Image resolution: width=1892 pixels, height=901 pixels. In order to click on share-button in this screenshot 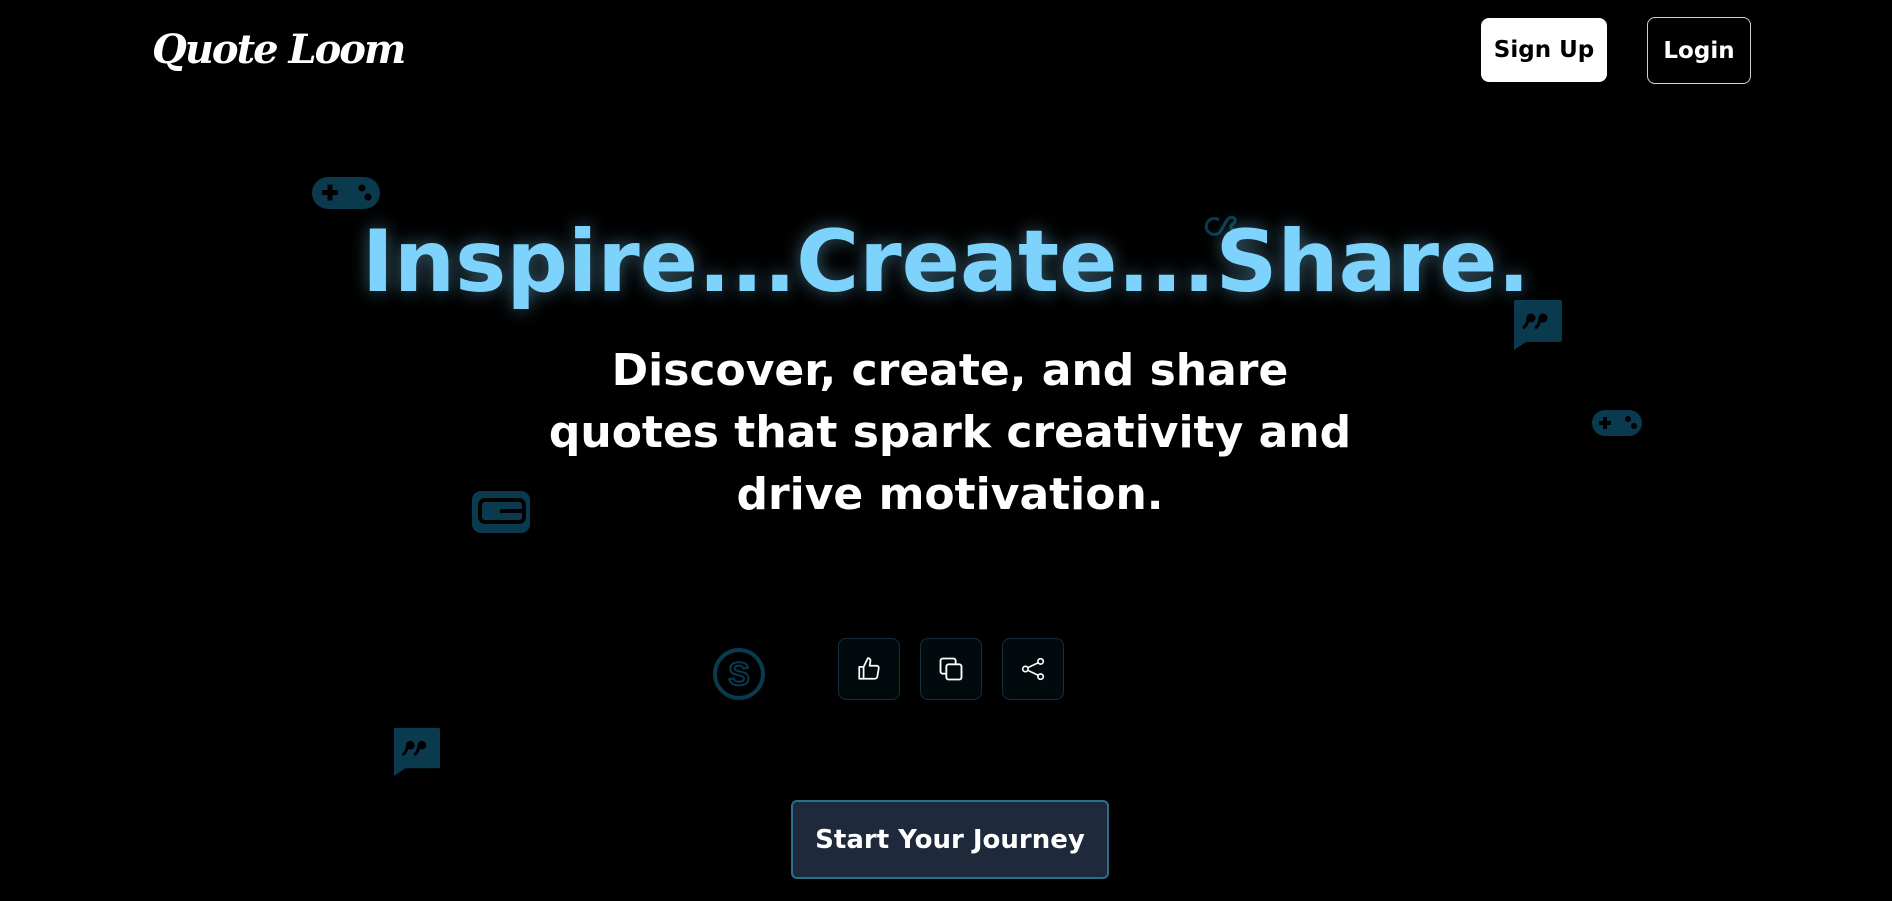, I will do `click(1033, 669)`.